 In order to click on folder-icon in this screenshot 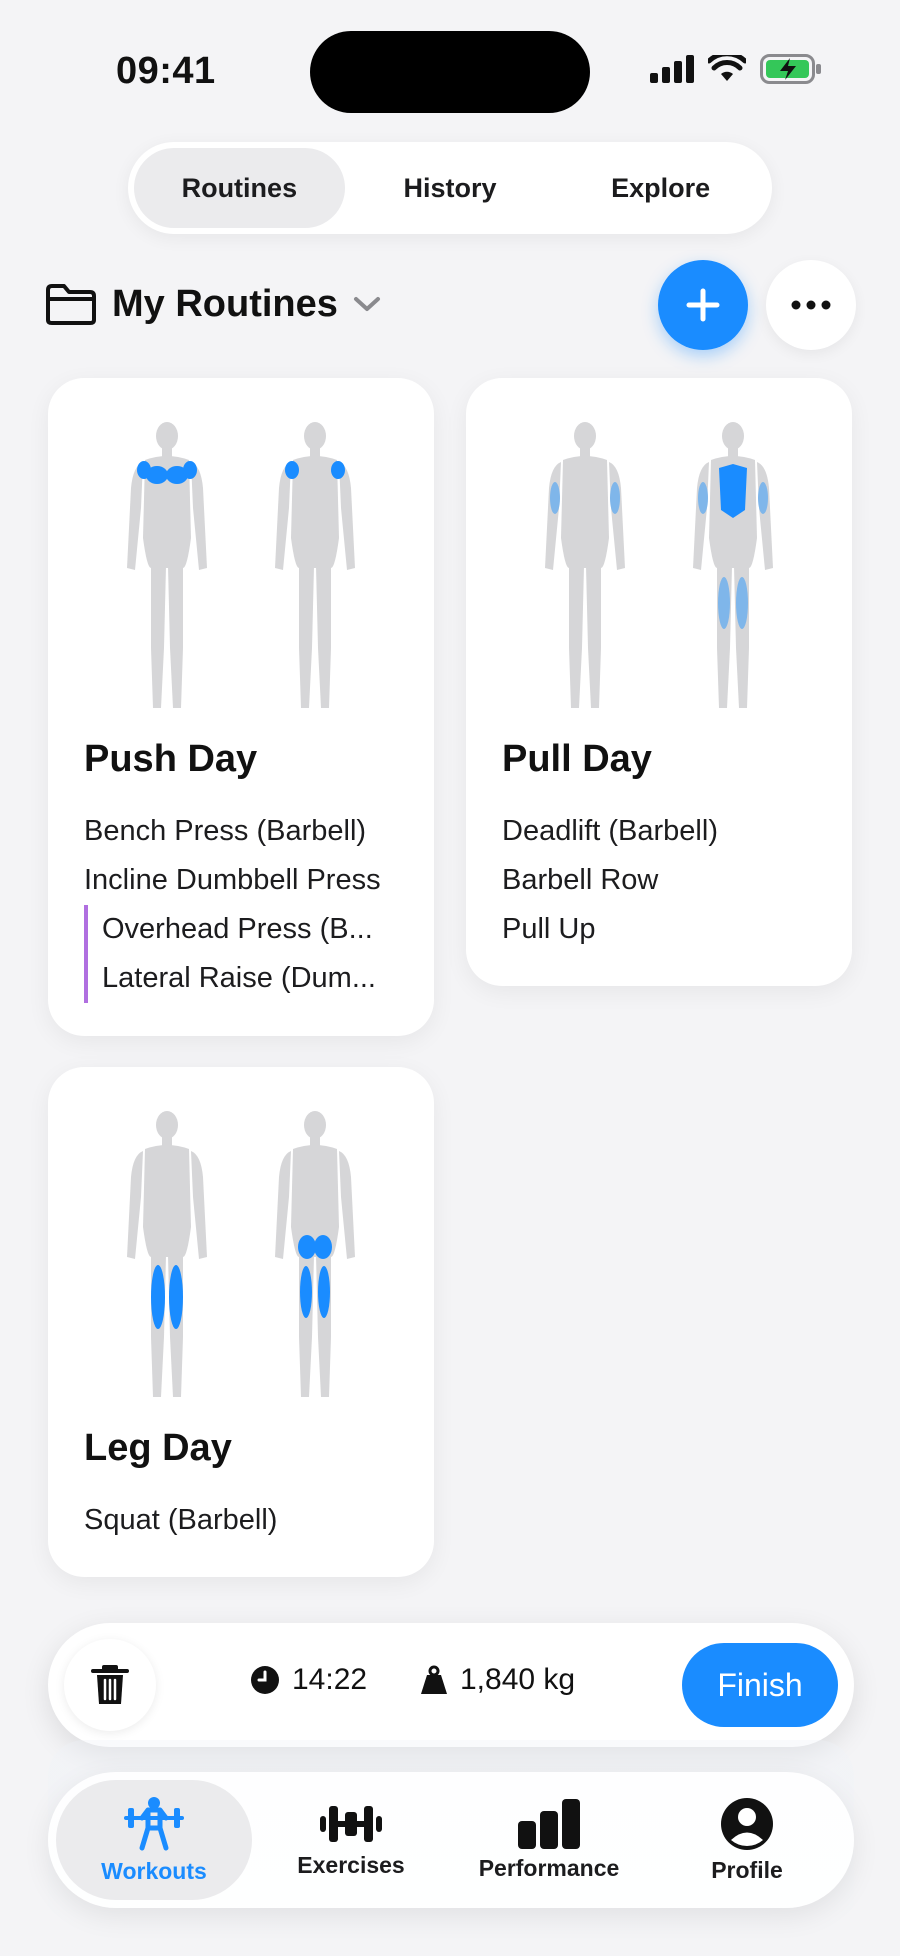, I will do `click(71, 304)`.